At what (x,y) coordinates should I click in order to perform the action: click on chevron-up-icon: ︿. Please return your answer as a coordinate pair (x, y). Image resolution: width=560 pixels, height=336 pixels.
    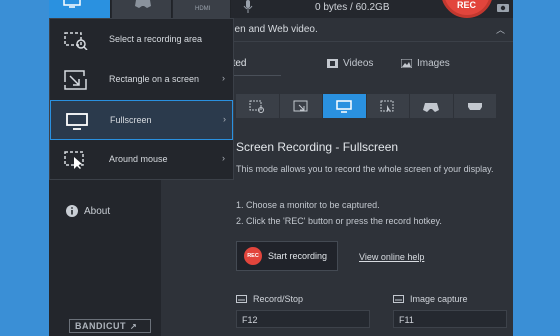
    Looking at the image, I should click on (500, 29).